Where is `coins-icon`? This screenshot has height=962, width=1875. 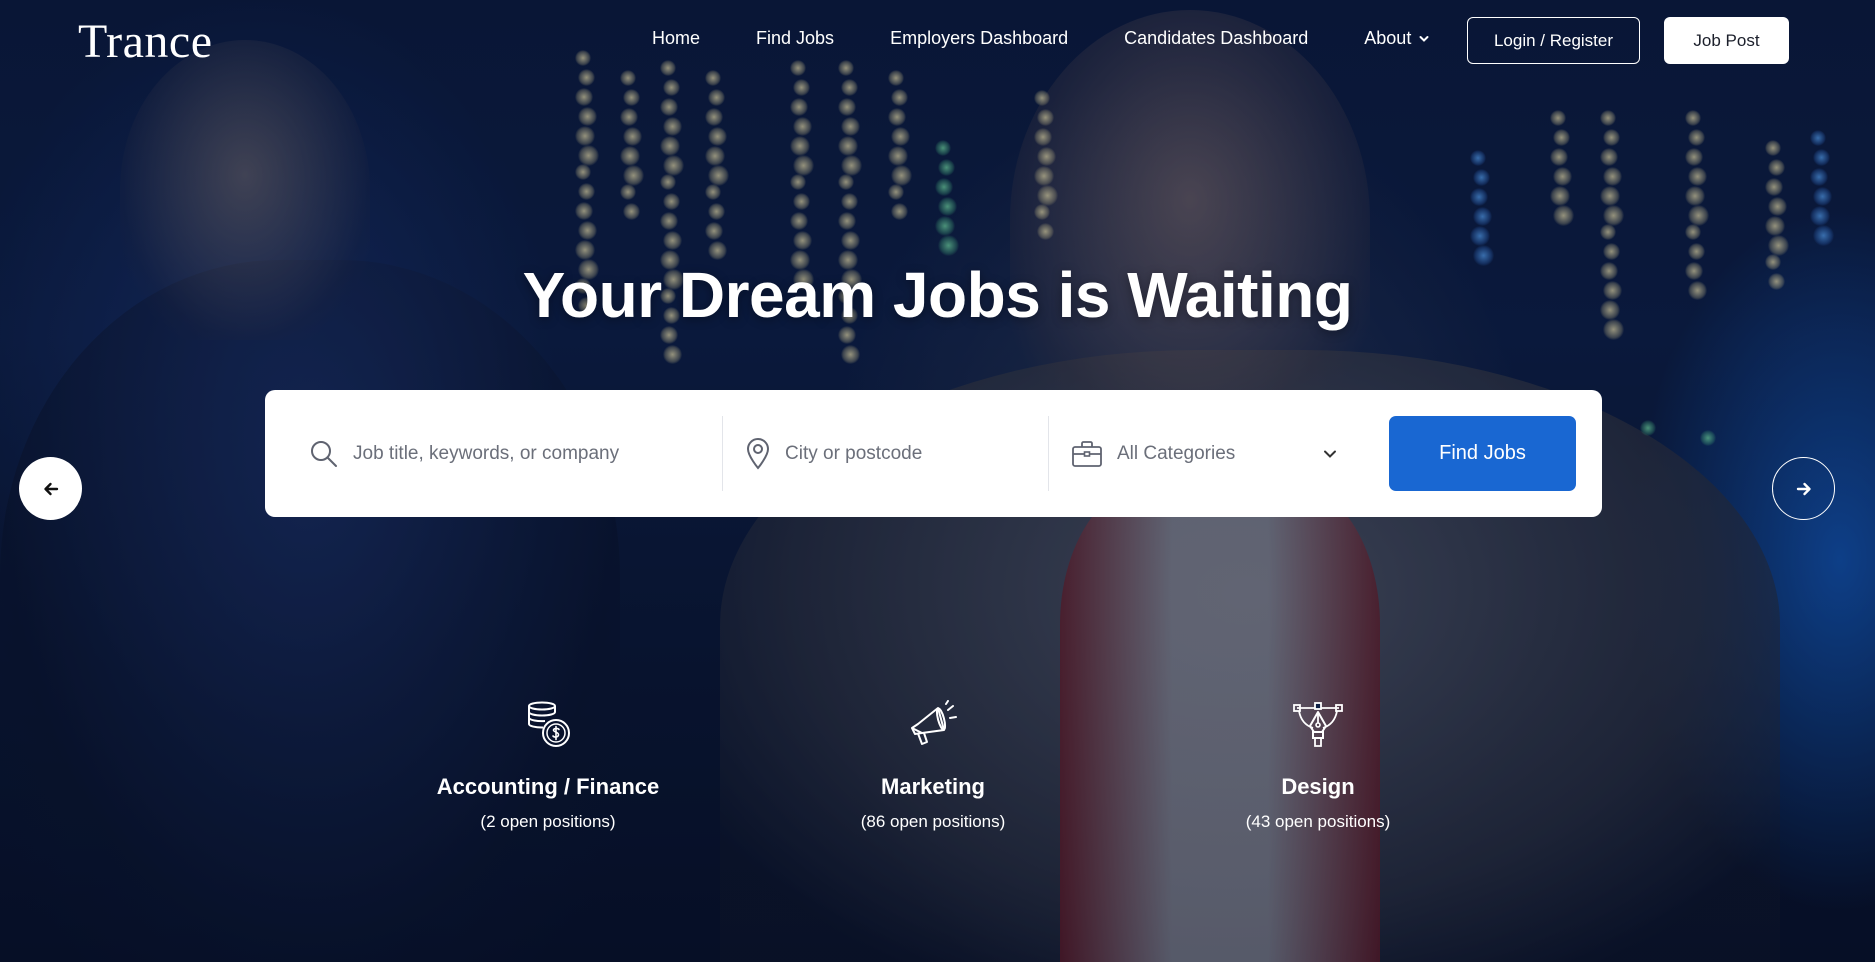
coins-icon is located at coordinates (548, 724).